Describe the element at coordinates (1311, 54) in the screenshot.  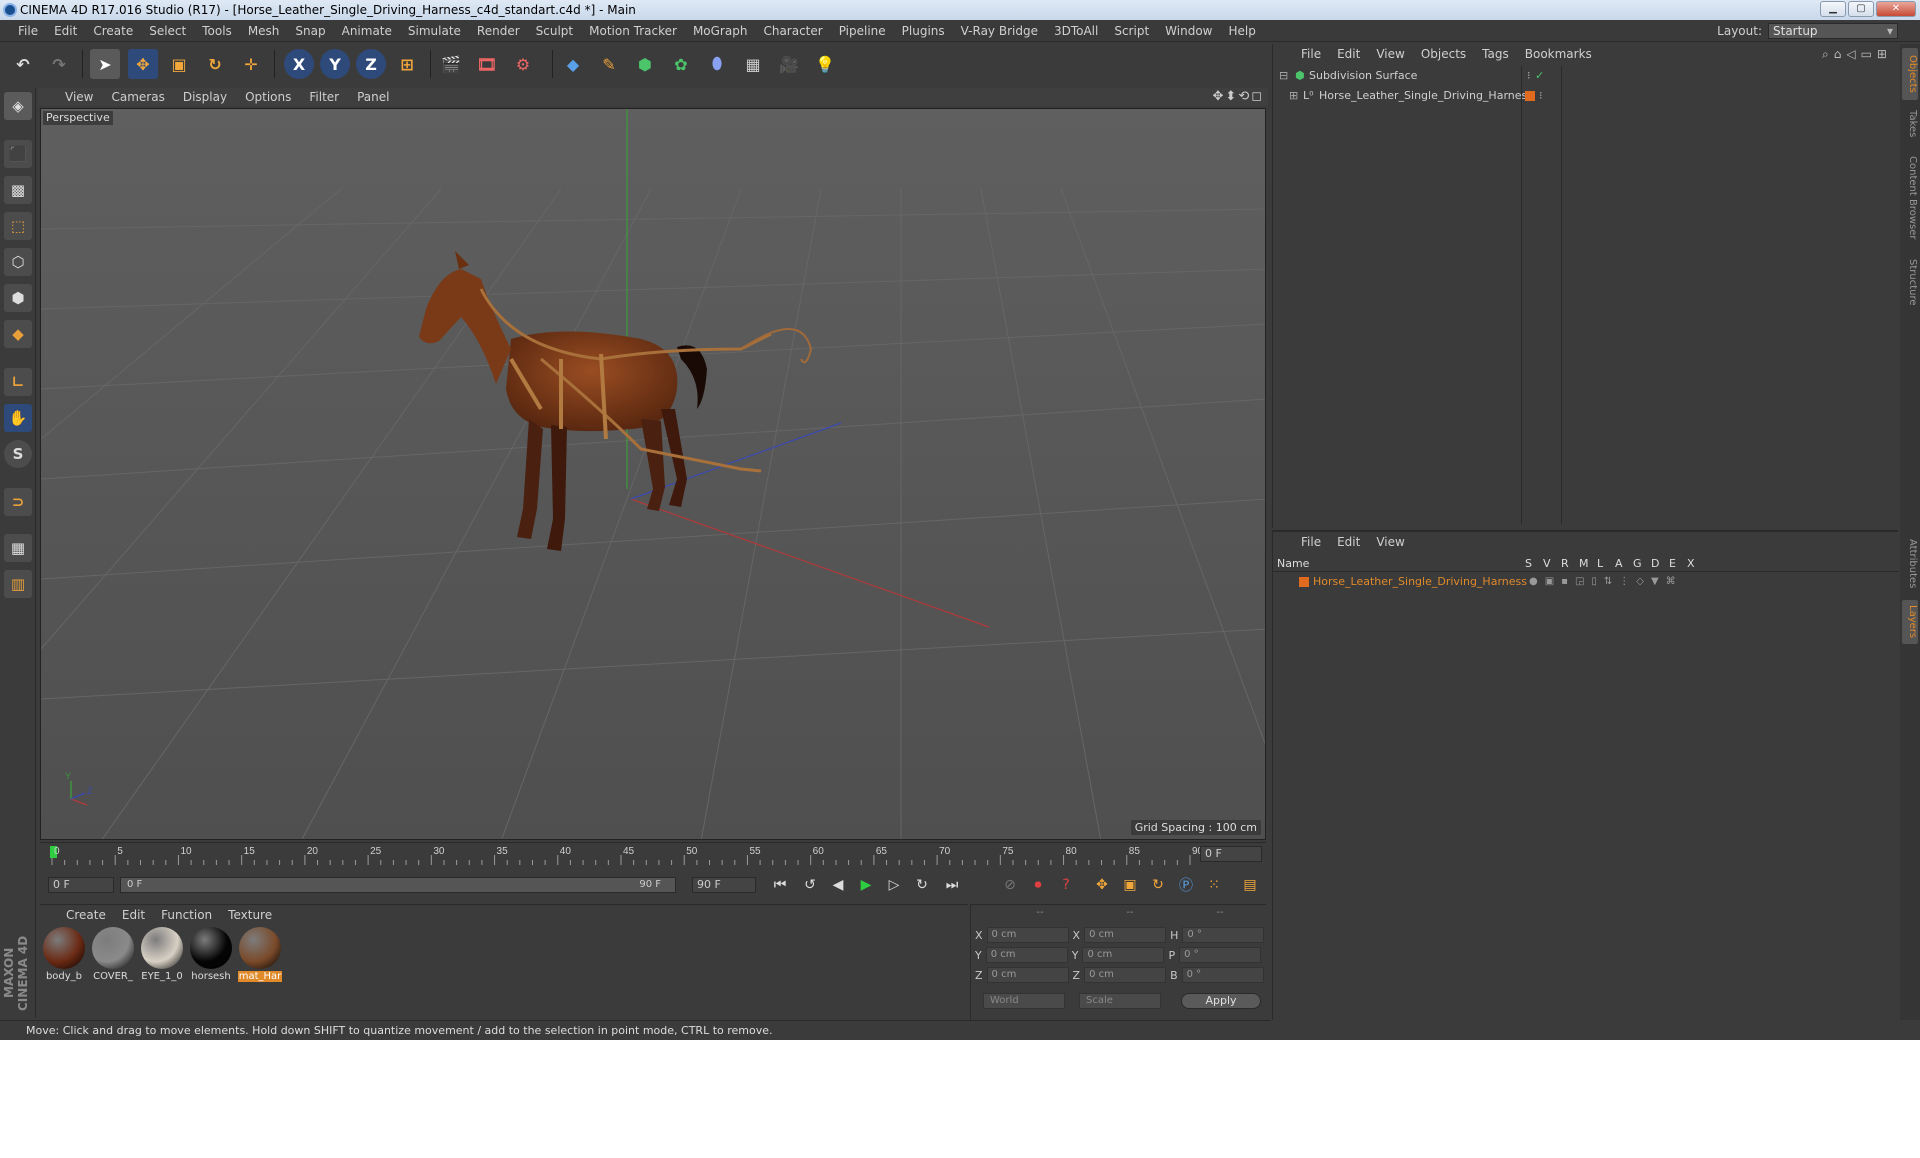
I see `object-menu-file: File` at that location.